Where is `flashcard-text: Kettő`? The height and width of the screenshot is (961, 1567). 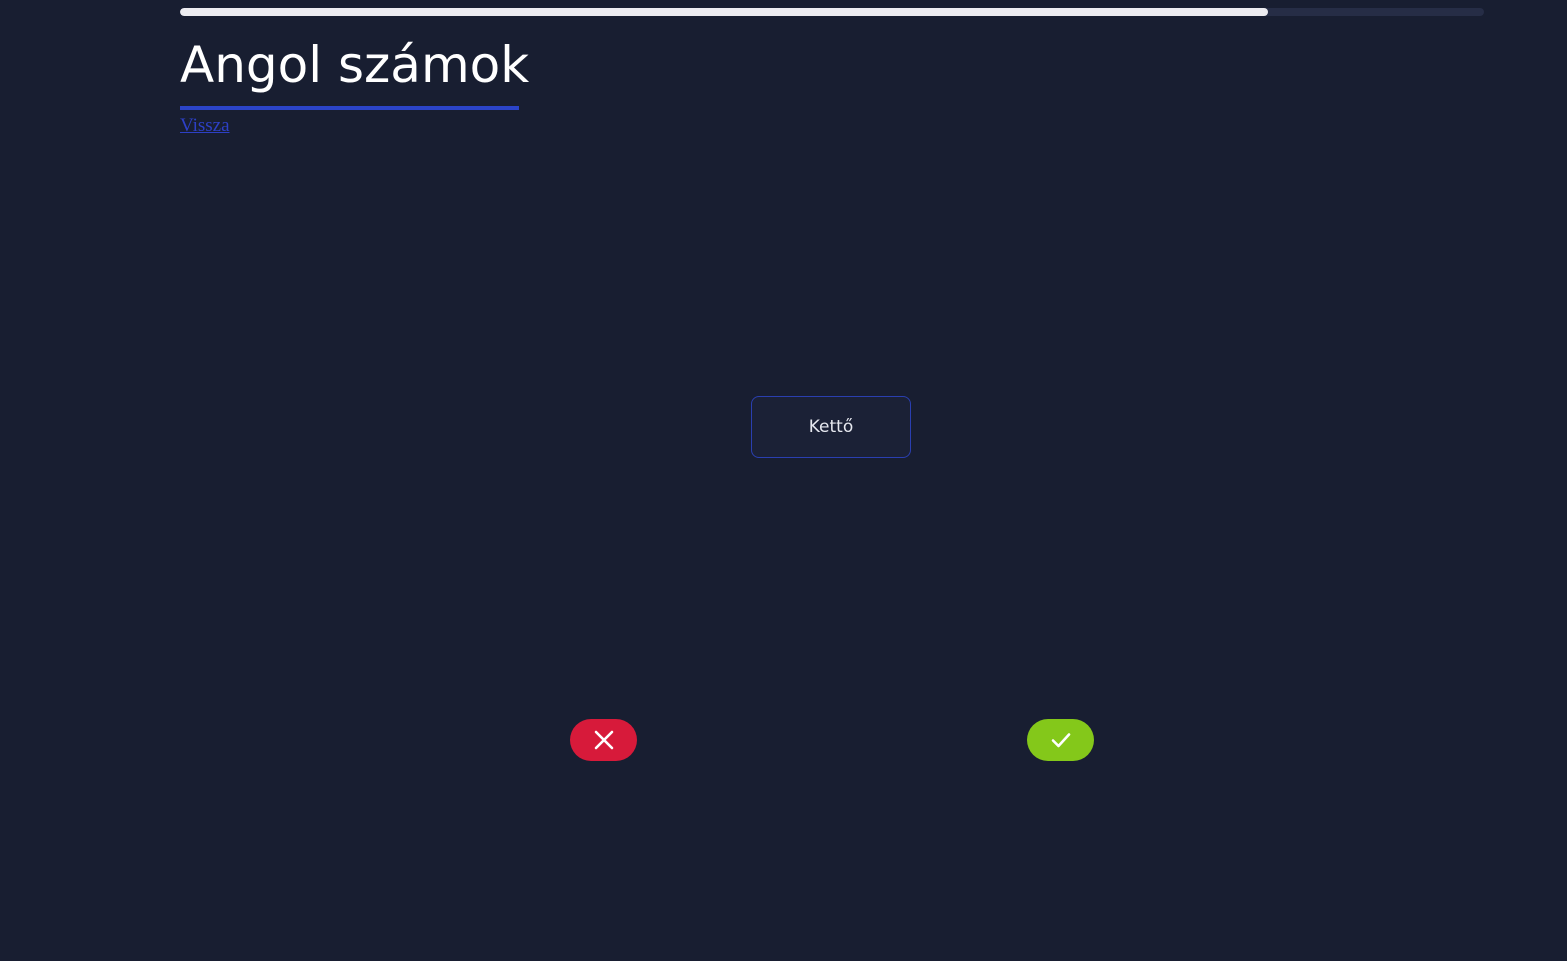
flashcard-text: Kettő is located at coordinates (831, 427).